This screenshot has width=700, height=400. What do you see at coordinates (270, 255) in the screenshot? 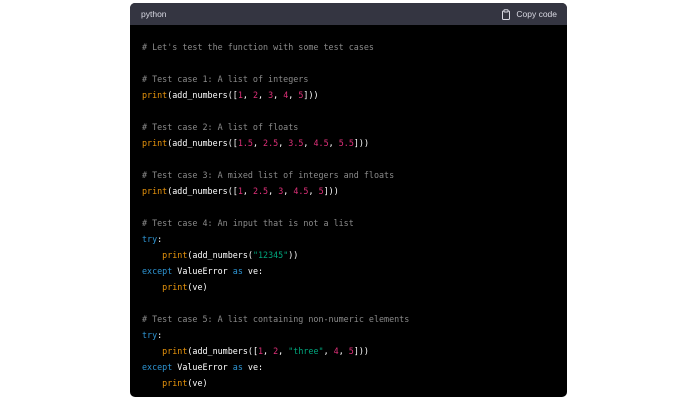
I see `code-token-string: "12345"` at bounding box center [270, 255].